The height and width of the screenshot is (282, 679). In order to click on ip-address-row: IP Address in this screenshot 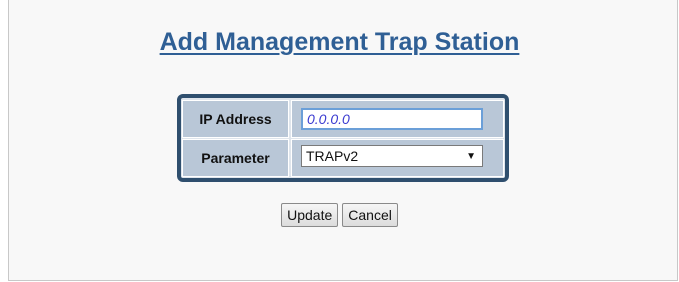, I will do `click(343, 119)`.